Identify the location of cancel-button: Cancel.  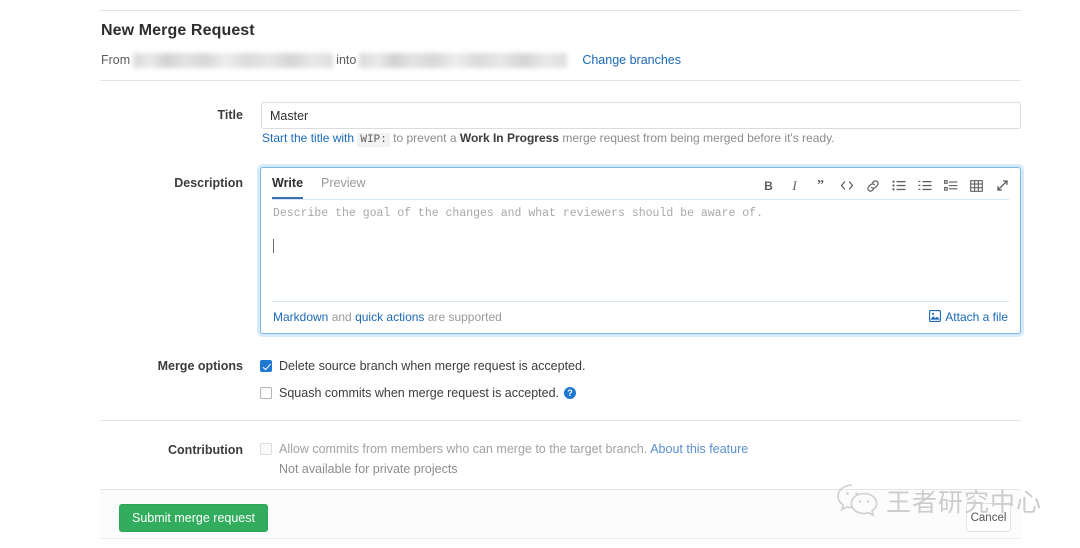
(988, 517).